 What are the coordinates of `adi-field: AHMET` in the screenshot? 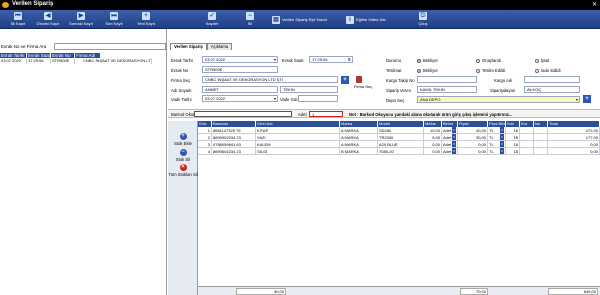 It's located at (240, 89).